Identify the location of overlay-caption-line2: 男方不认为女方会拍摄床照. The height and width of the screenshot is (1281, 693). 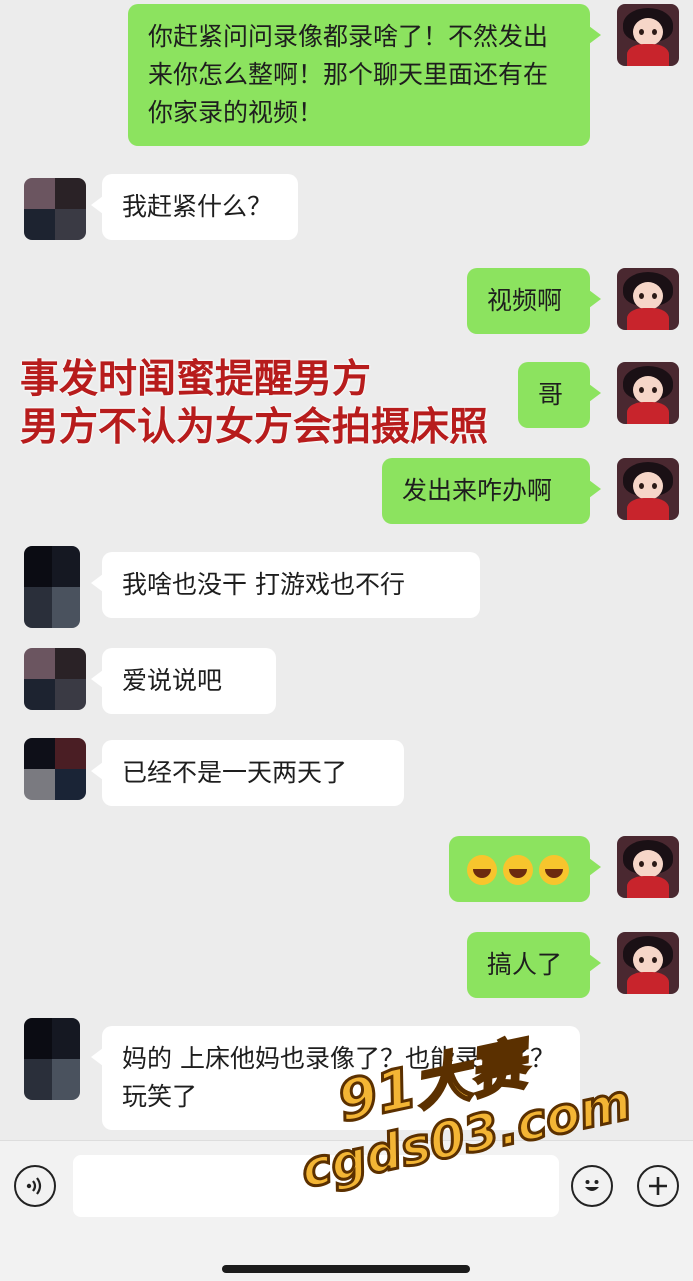
(254, 427).